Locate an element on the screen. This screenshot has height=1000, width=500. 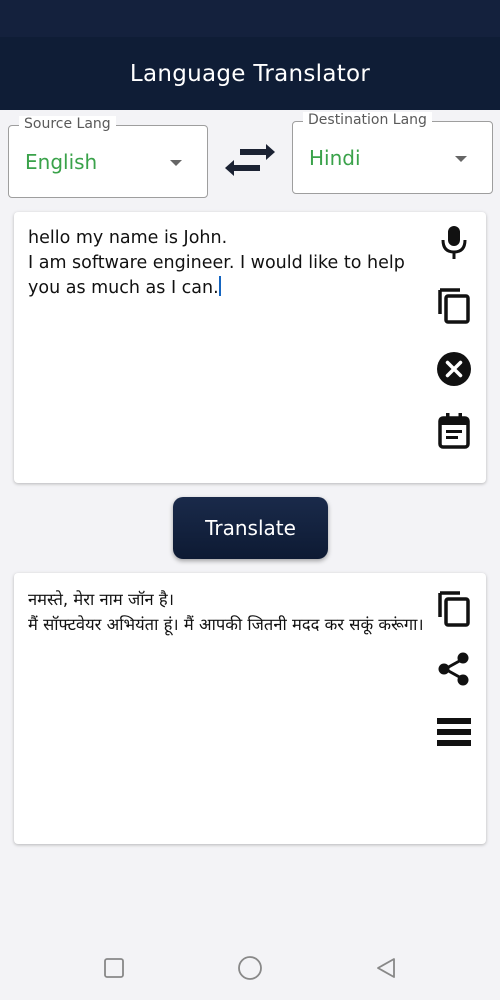
list-button is located at coordinates (454, 732).